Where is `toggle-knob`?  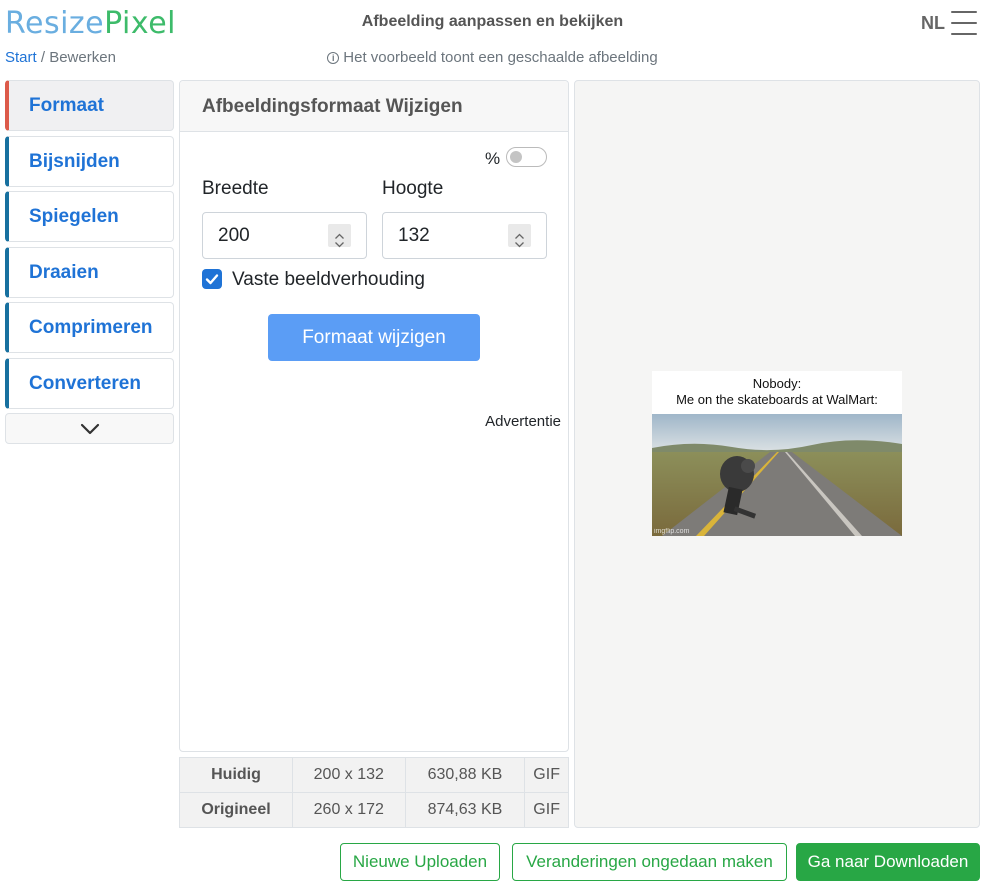 toggle-knob is located at coordinates (516, 157).